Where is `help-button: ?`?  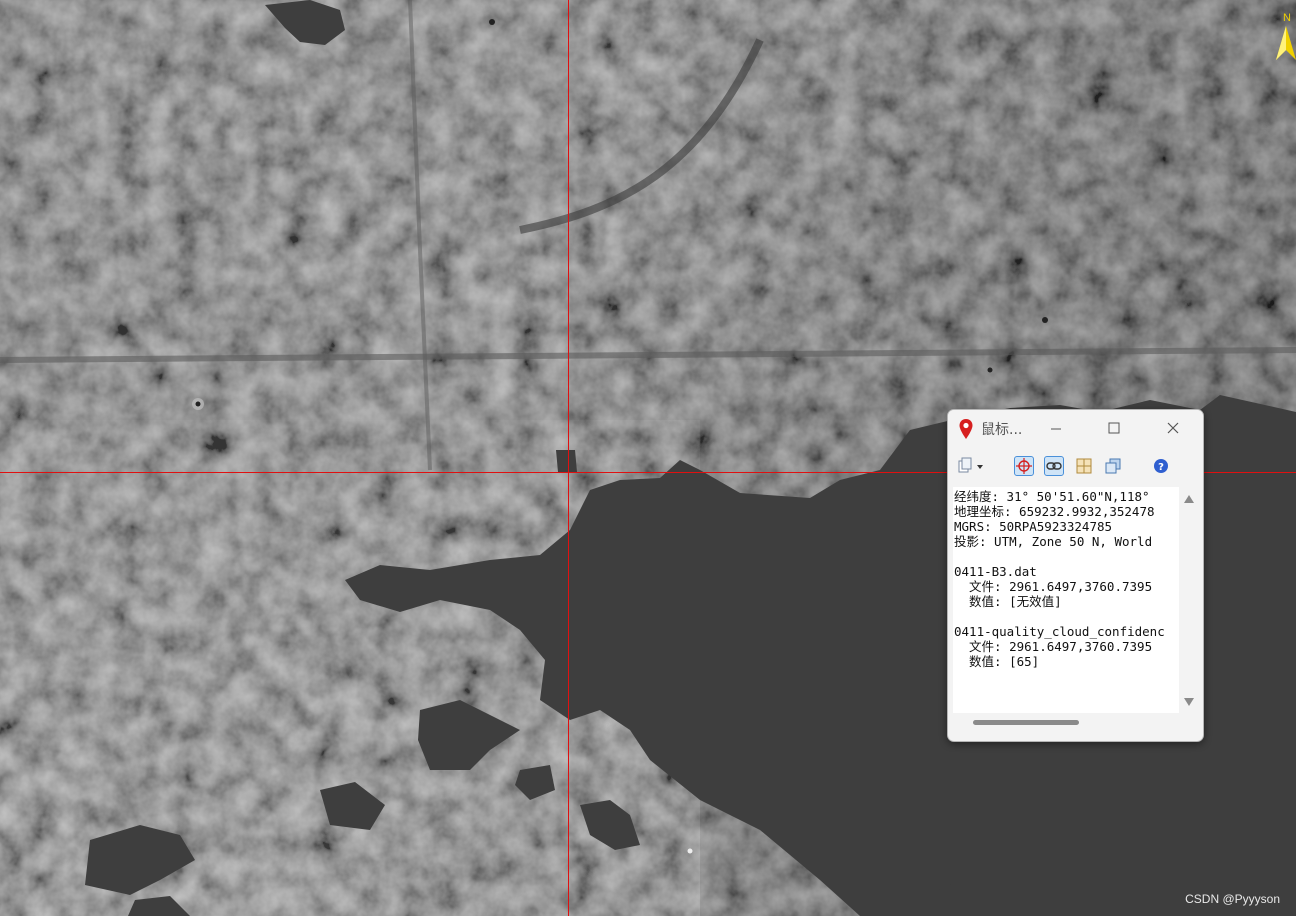
help-button: ? is located at coordinates (1161, 466).